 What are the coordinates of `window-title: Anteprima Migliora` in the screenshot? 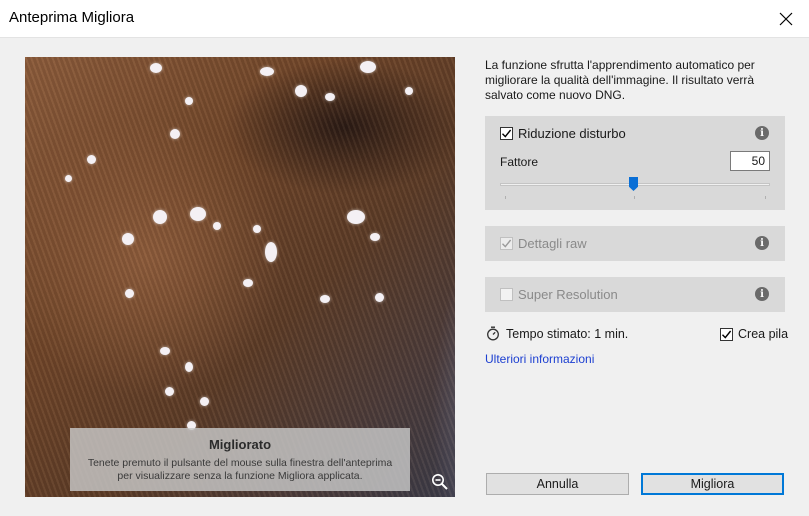 It's located at (72, 17).